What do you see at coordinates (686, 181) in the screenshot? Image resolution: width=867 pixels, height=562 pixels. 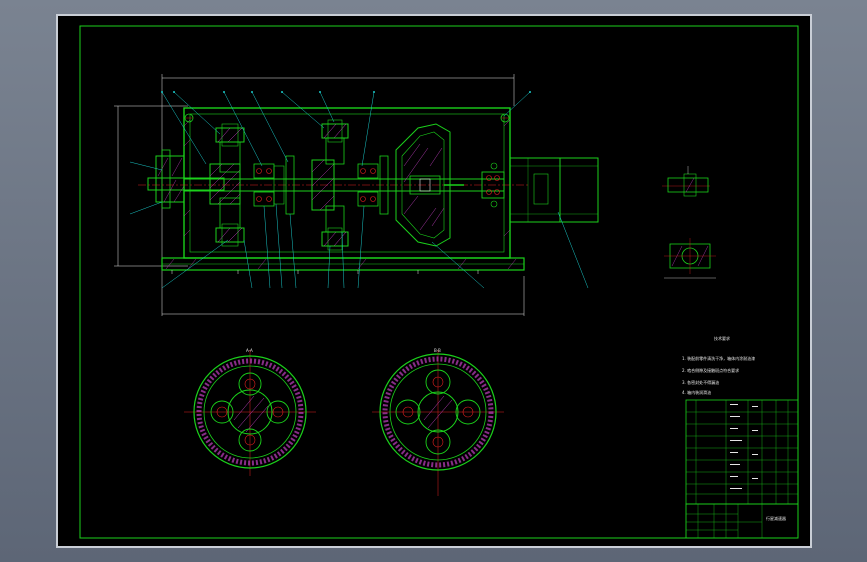 I see `detail-view-shaft` at bounding box center [686, 181].